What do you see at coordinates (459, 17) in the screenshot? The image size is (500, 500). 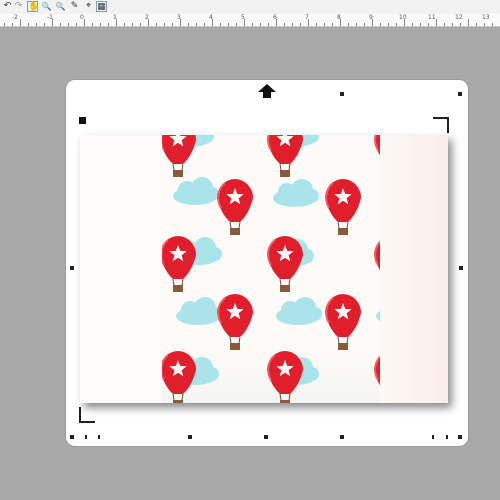 I see `ruler-label: 12` at bounding box center [459, 17].